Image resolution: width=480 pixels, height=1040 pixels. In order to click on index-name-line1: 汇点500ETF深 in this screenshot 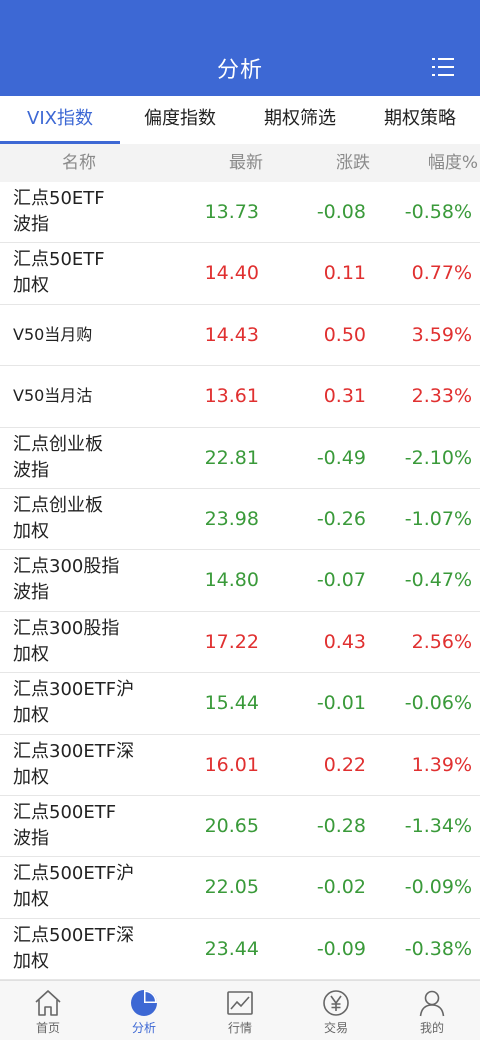, I will do `click(74, 935)`.